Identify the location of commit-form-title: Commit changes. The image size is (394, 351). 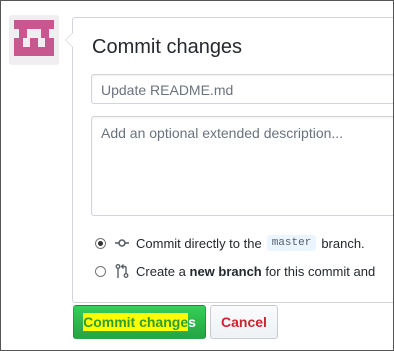
(167, 47).